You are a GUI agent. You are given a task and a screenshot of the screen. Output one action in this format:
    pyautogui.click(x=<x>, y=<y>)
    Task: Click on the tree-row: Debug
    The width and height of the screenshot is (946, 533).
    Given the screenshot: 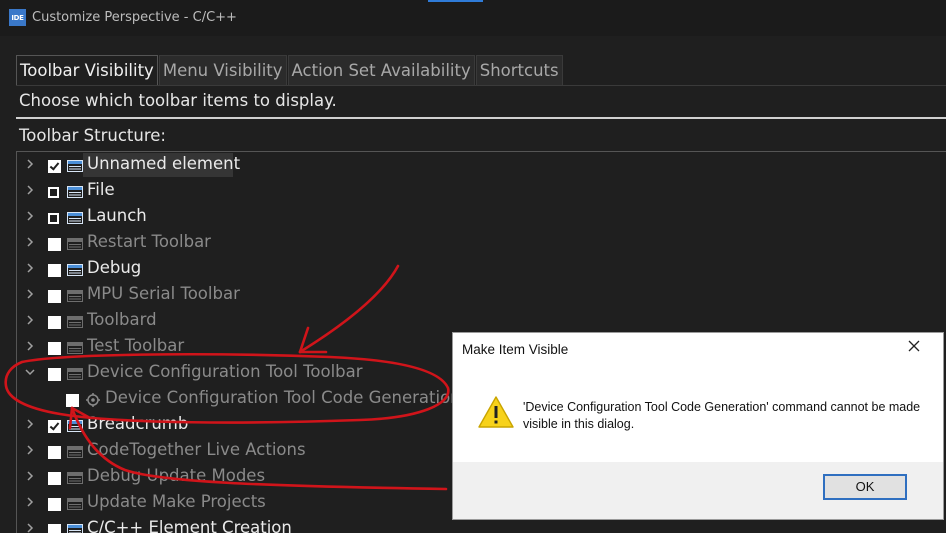 What is the action you would take?
    pyautogui.click(x=481, y=270)
    